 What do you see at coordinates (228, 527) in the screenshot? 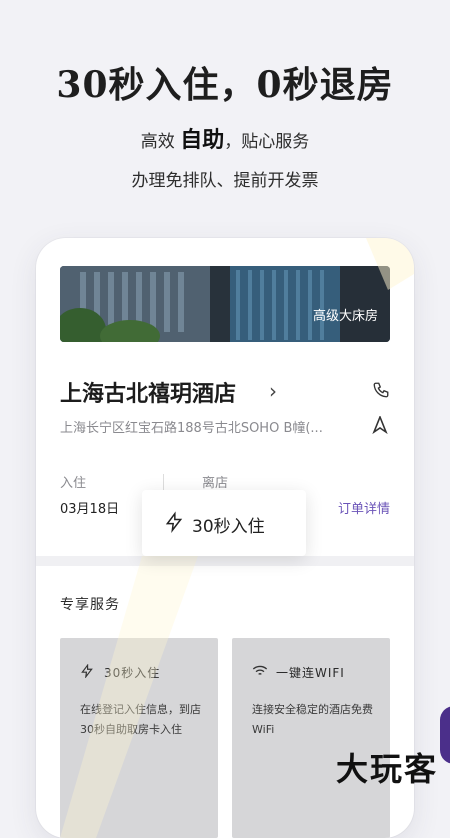
I see `popup-label: 30秒入住` at bounding box center [228, 527].